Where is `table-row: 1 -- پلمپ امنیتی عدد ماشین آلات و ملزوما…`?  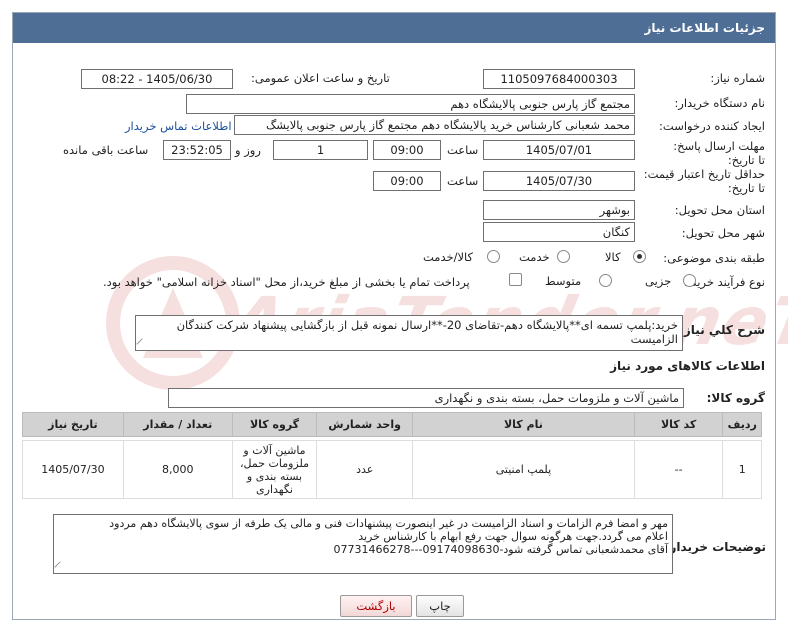
table-row: 1 -- پلمپ امنیتی عدد ماشین آلات و ملزوما… is located at coordinates (392, 469).